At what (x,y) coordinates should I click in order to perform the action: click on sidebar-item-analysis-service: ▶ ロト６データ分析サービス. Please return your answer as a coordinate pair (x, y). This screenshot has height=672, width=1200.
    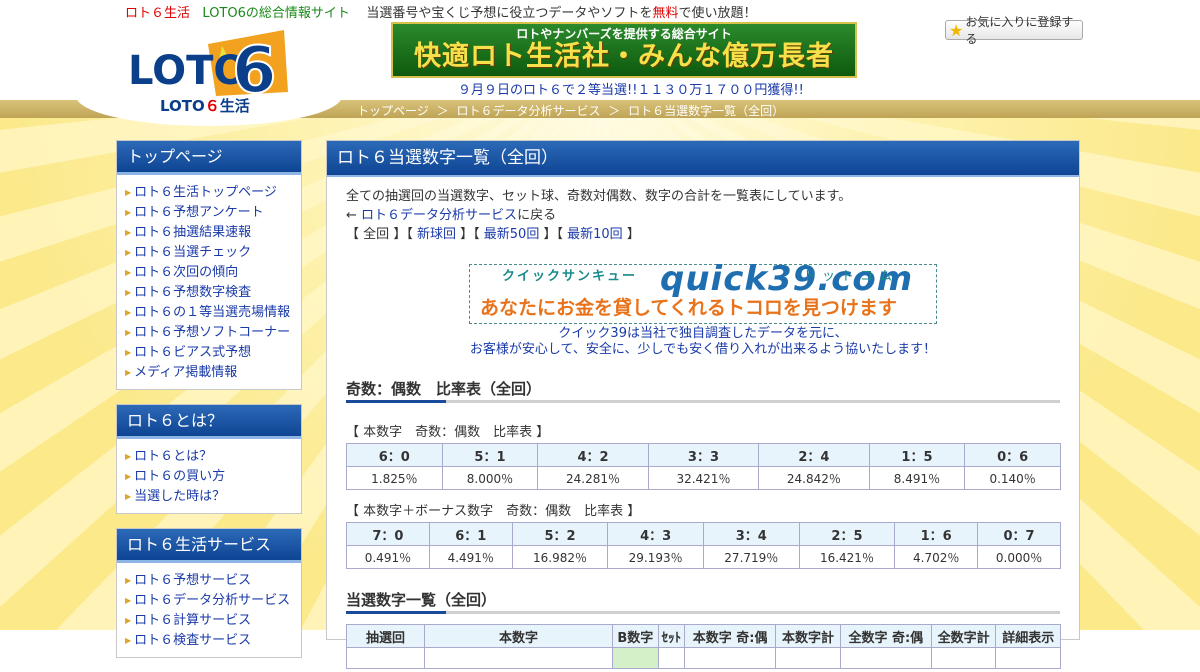
    Looking at the image, I should click on (213, 601).